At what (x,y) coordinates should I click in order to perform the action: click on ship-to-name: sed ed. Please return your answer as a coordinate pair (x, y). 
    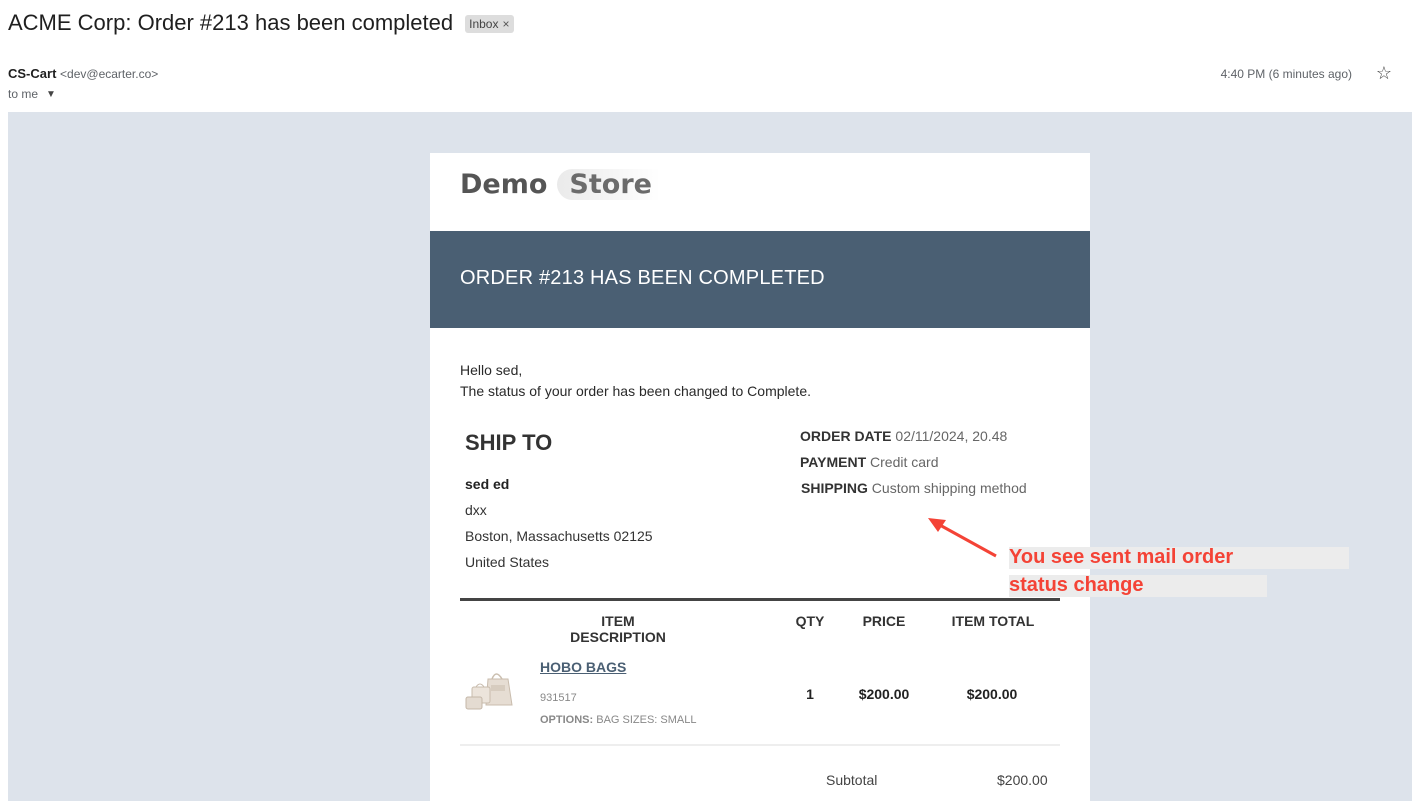
    Looking at the image, I should click on (487, 484).